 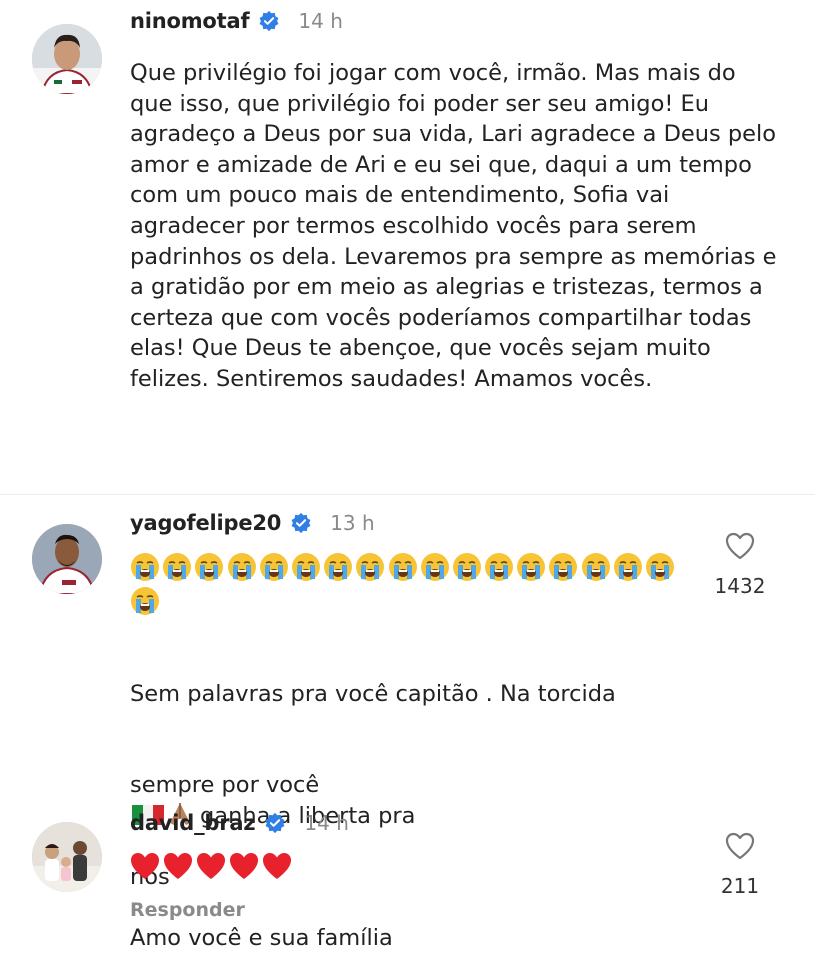 I want to click on comment-header: ninomotaf 14 h, so click(x=236, y=21).